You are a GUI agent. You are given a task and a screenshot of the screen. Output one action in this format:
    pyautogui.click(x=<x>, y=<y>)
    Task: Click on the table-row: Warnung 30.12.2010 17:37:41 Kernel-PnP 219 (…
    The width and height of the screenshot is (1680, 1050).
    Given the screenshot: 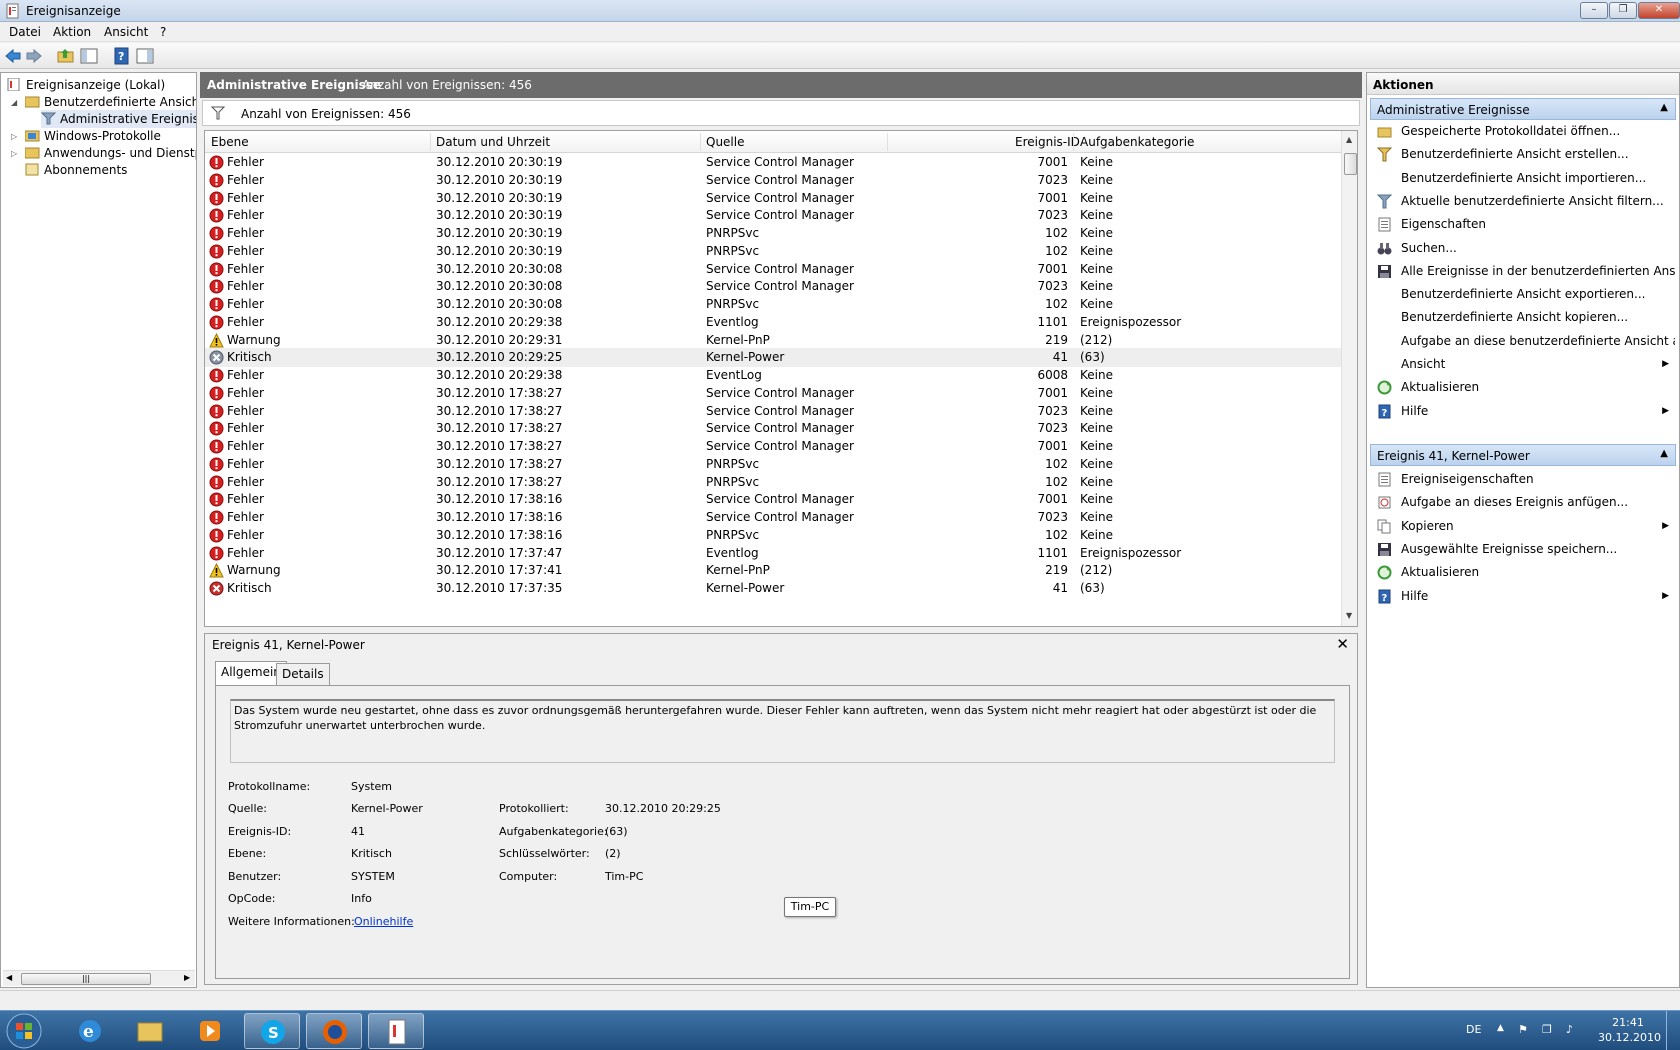 What is the action you would take?
    pyautogui.click(x=773, y=570)
    